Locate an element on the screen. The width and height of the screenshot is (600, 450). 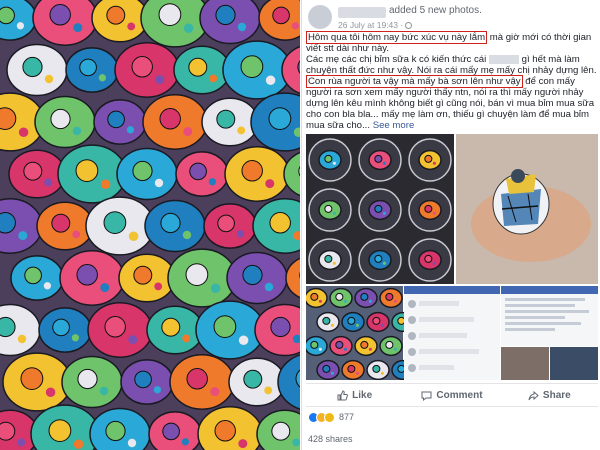
blurred-word is located at coordinates (503, 59).